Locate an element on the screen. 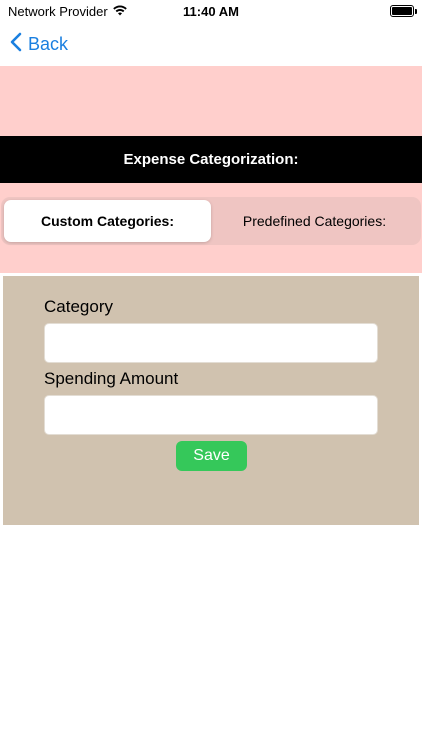 The width and height of the screenshot is (422, 750). segment-label: Custom Categories: is located at coordinates (107, 221).